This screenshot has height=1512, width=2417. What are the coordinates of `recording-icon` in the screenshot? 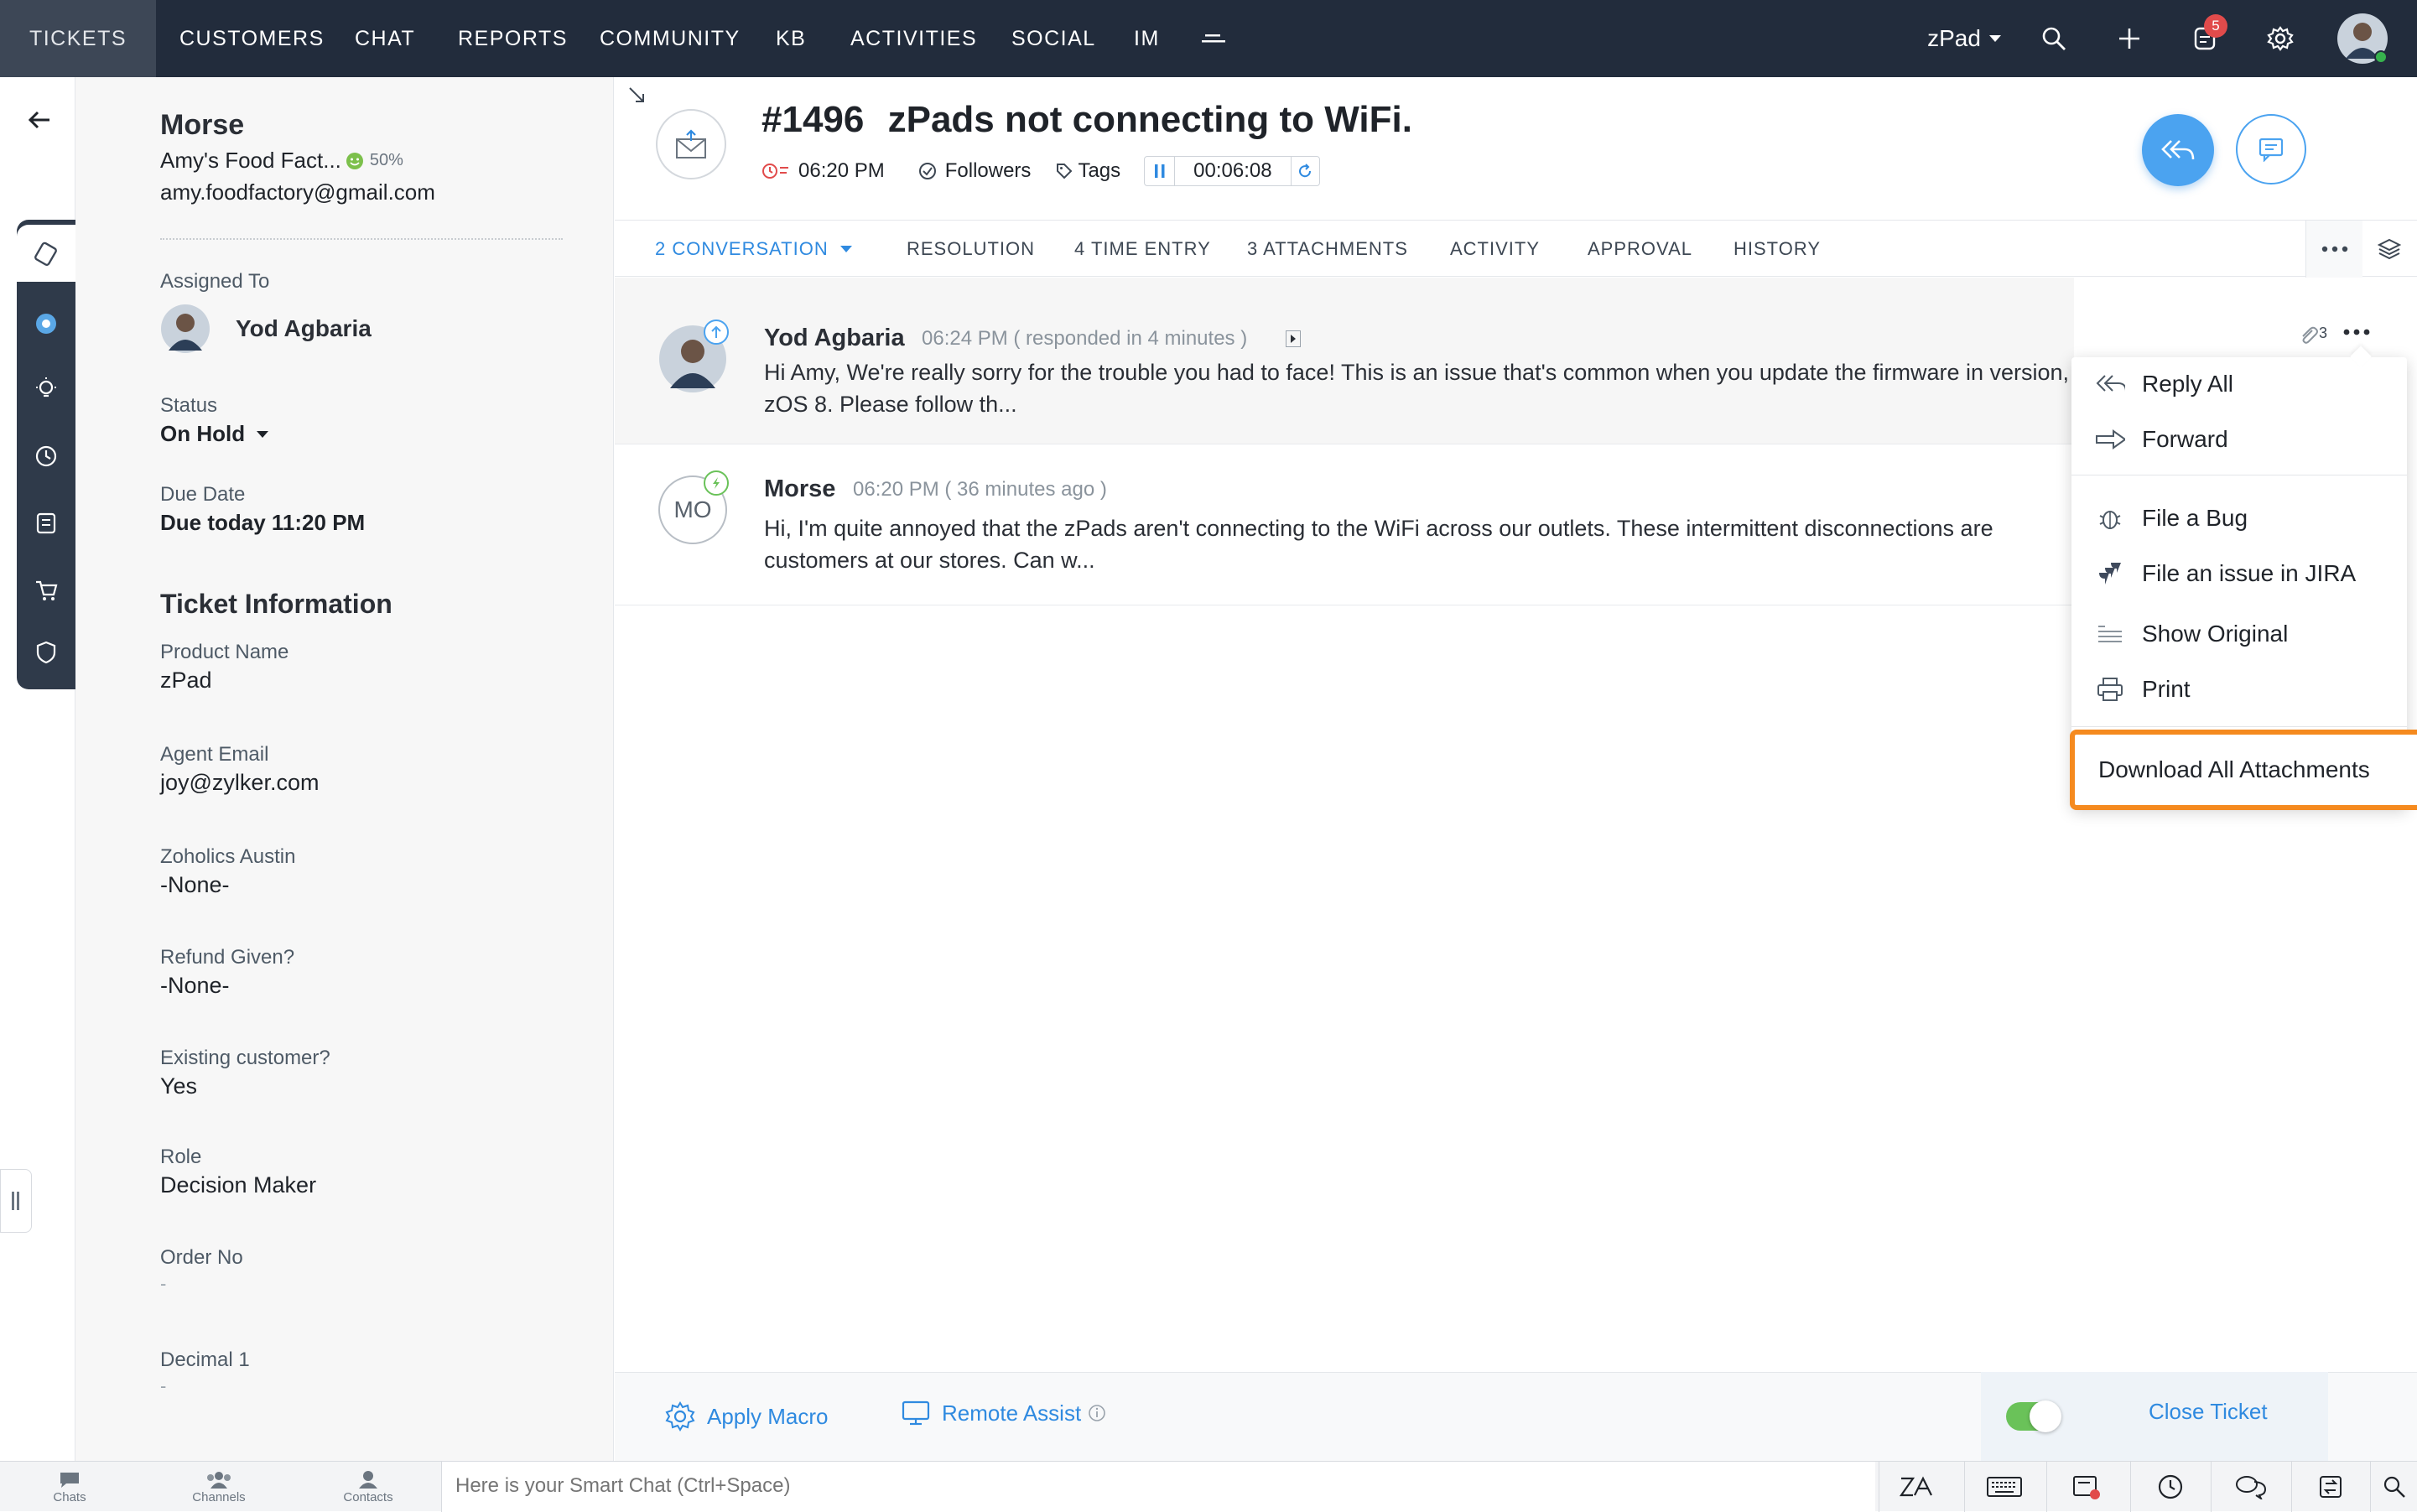 It's located at (2085, 1487).